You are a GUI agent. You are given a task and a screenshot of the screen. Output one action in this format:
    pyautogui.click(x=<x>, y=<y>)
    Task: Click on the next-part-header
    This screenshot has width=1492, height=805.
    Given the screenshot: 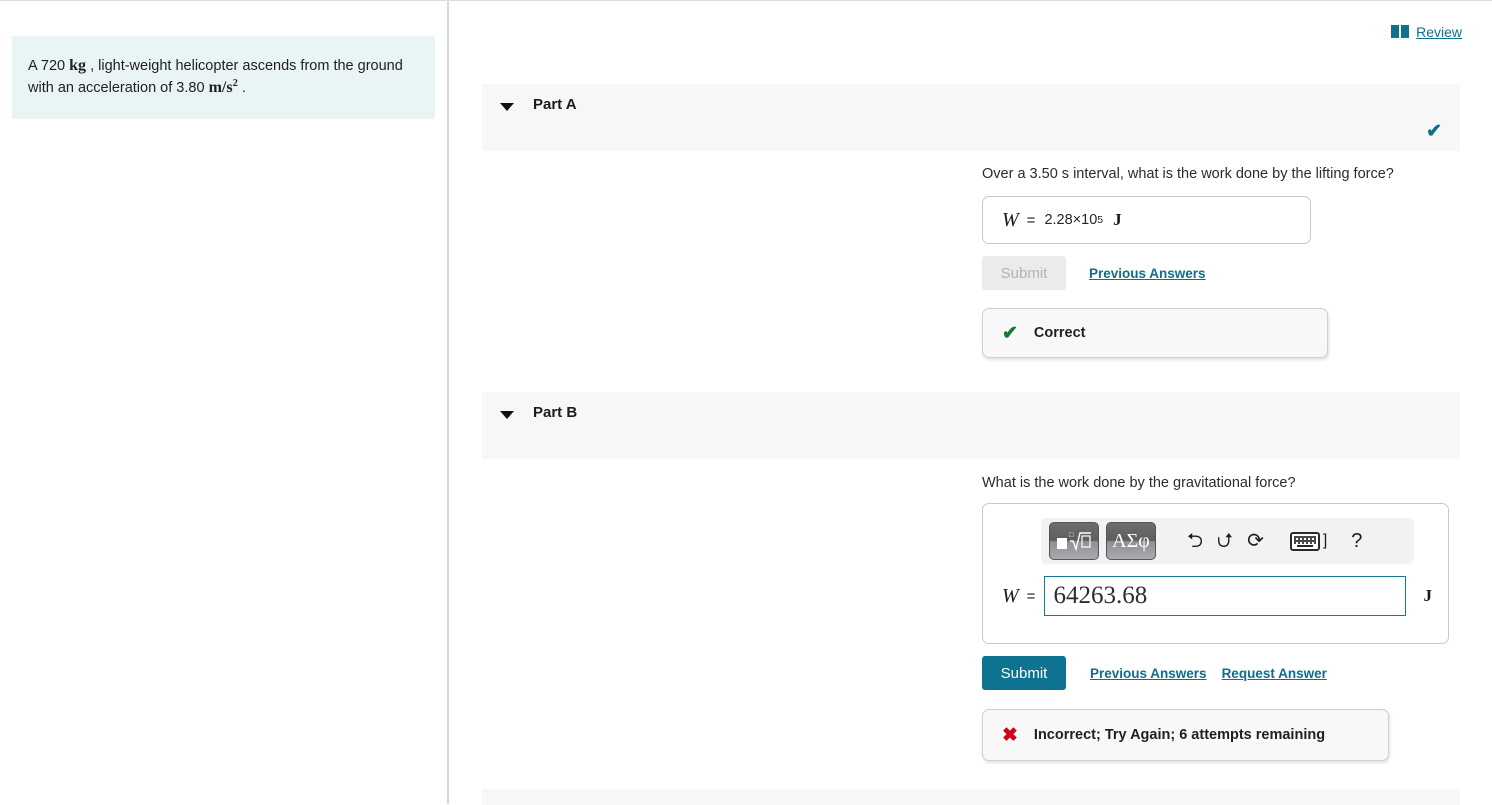 What is the action you would take?
    pyautogui.click(x=971, y=797)
    